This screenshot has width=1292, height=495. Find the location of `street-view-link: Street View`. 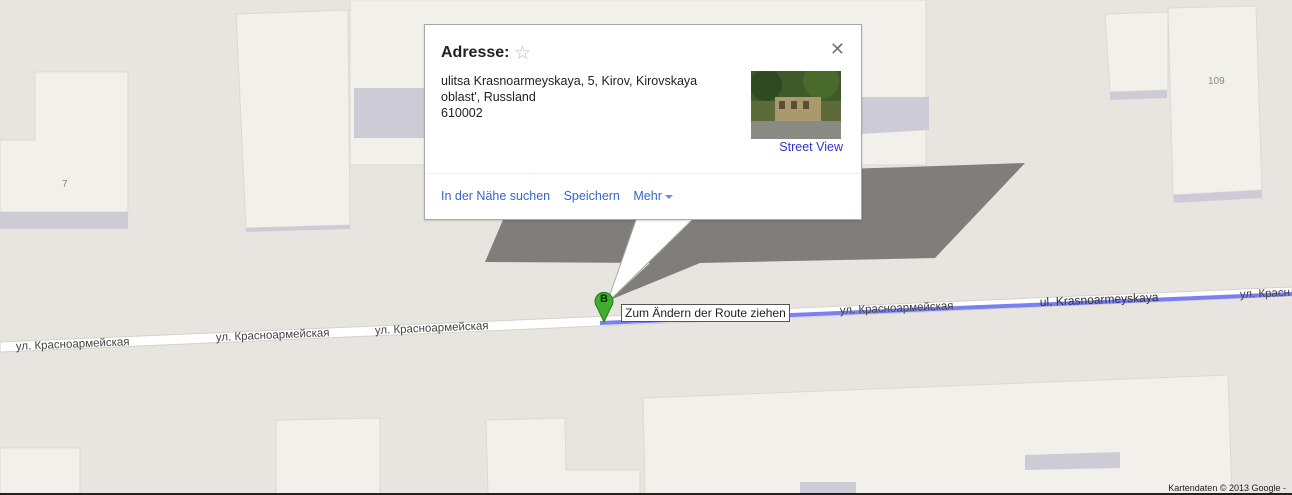

street-view-link: Street View is located at coordinates (811, 147).